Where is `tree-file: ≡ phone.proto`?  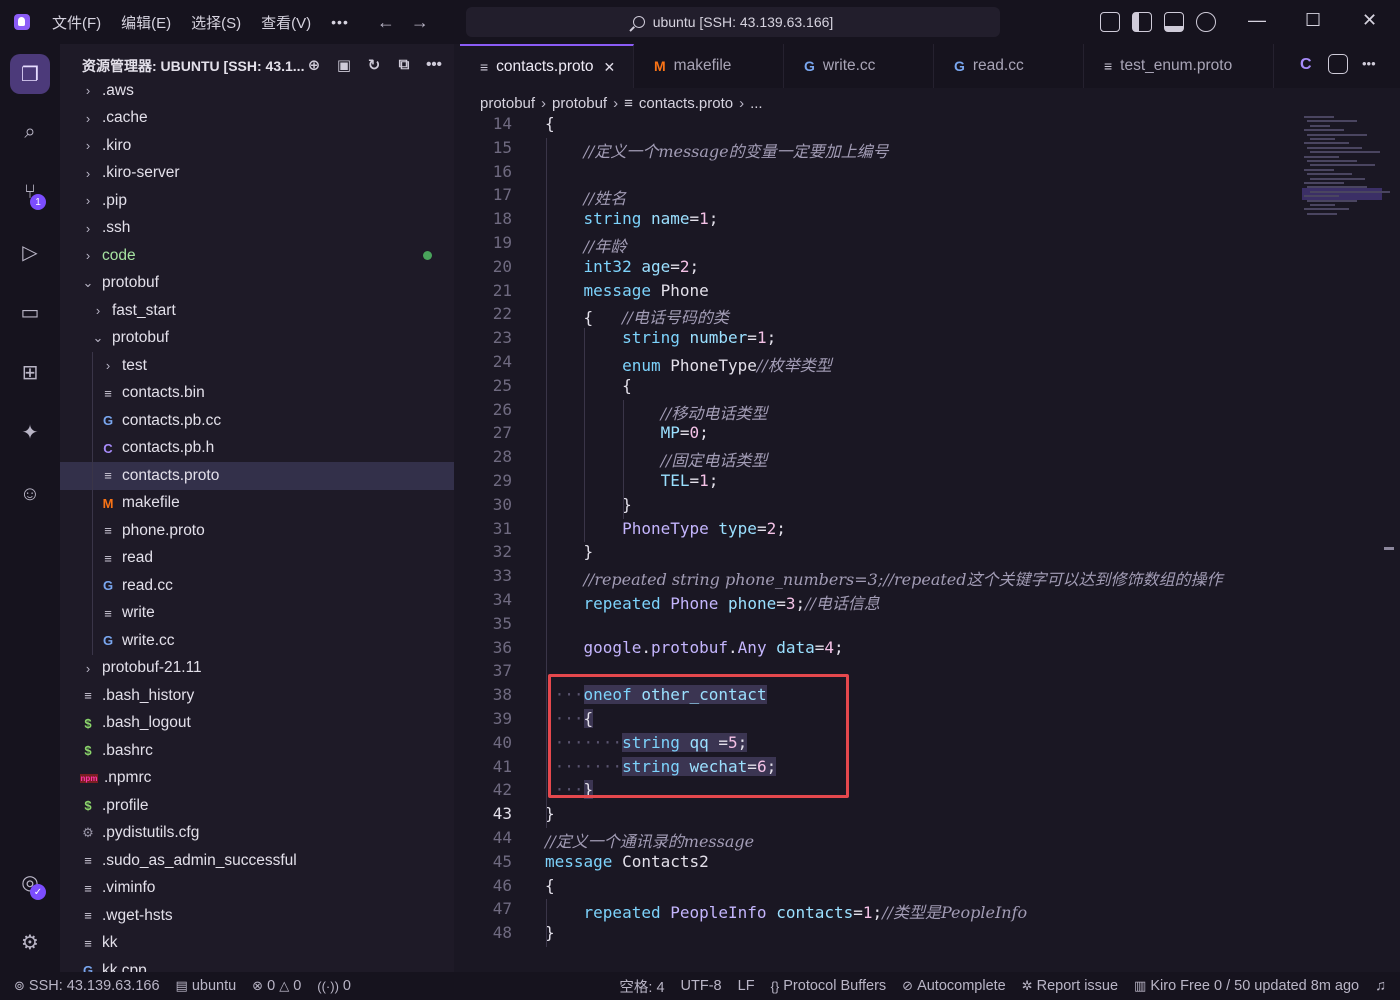
tree-file: ≡ phone.proto is located at coordinates (257, 531).